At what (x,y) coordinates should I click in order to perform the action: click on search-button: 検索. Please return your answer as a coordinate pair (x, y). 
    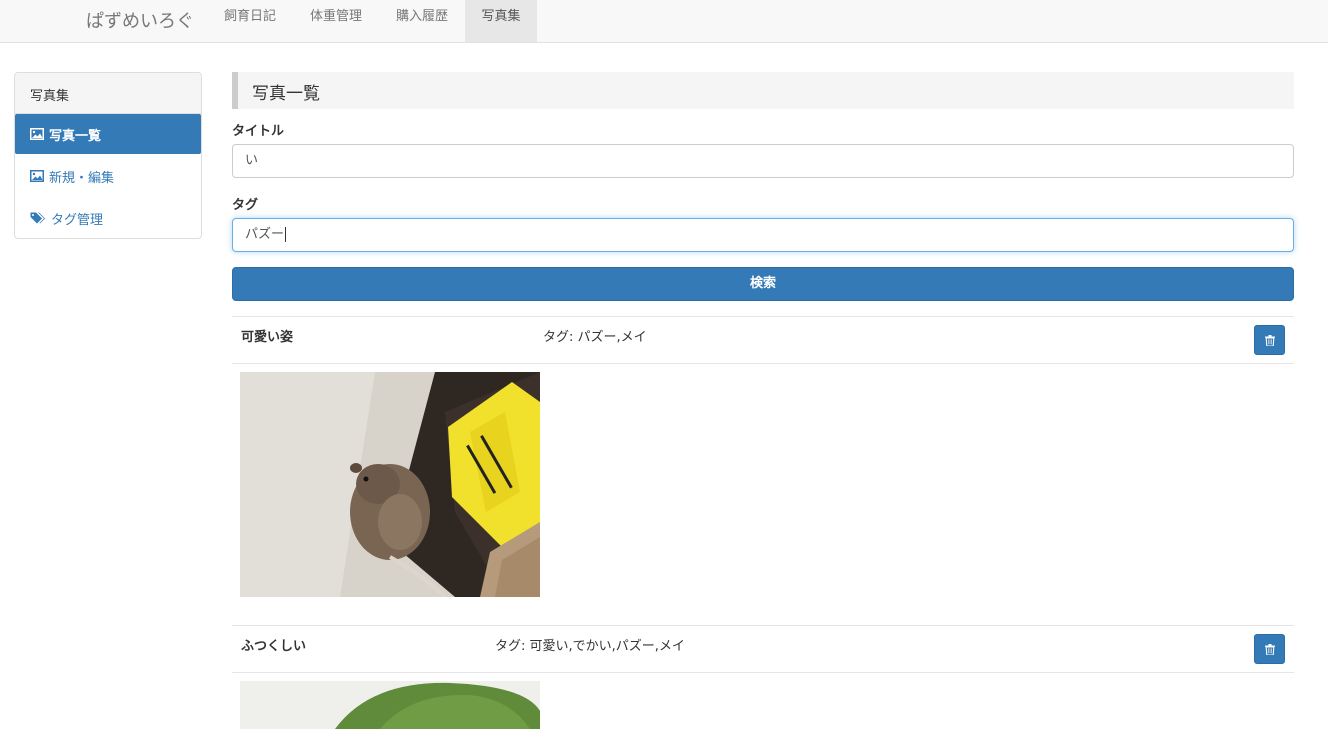
    Looking at the image, I should click on (763, 284).